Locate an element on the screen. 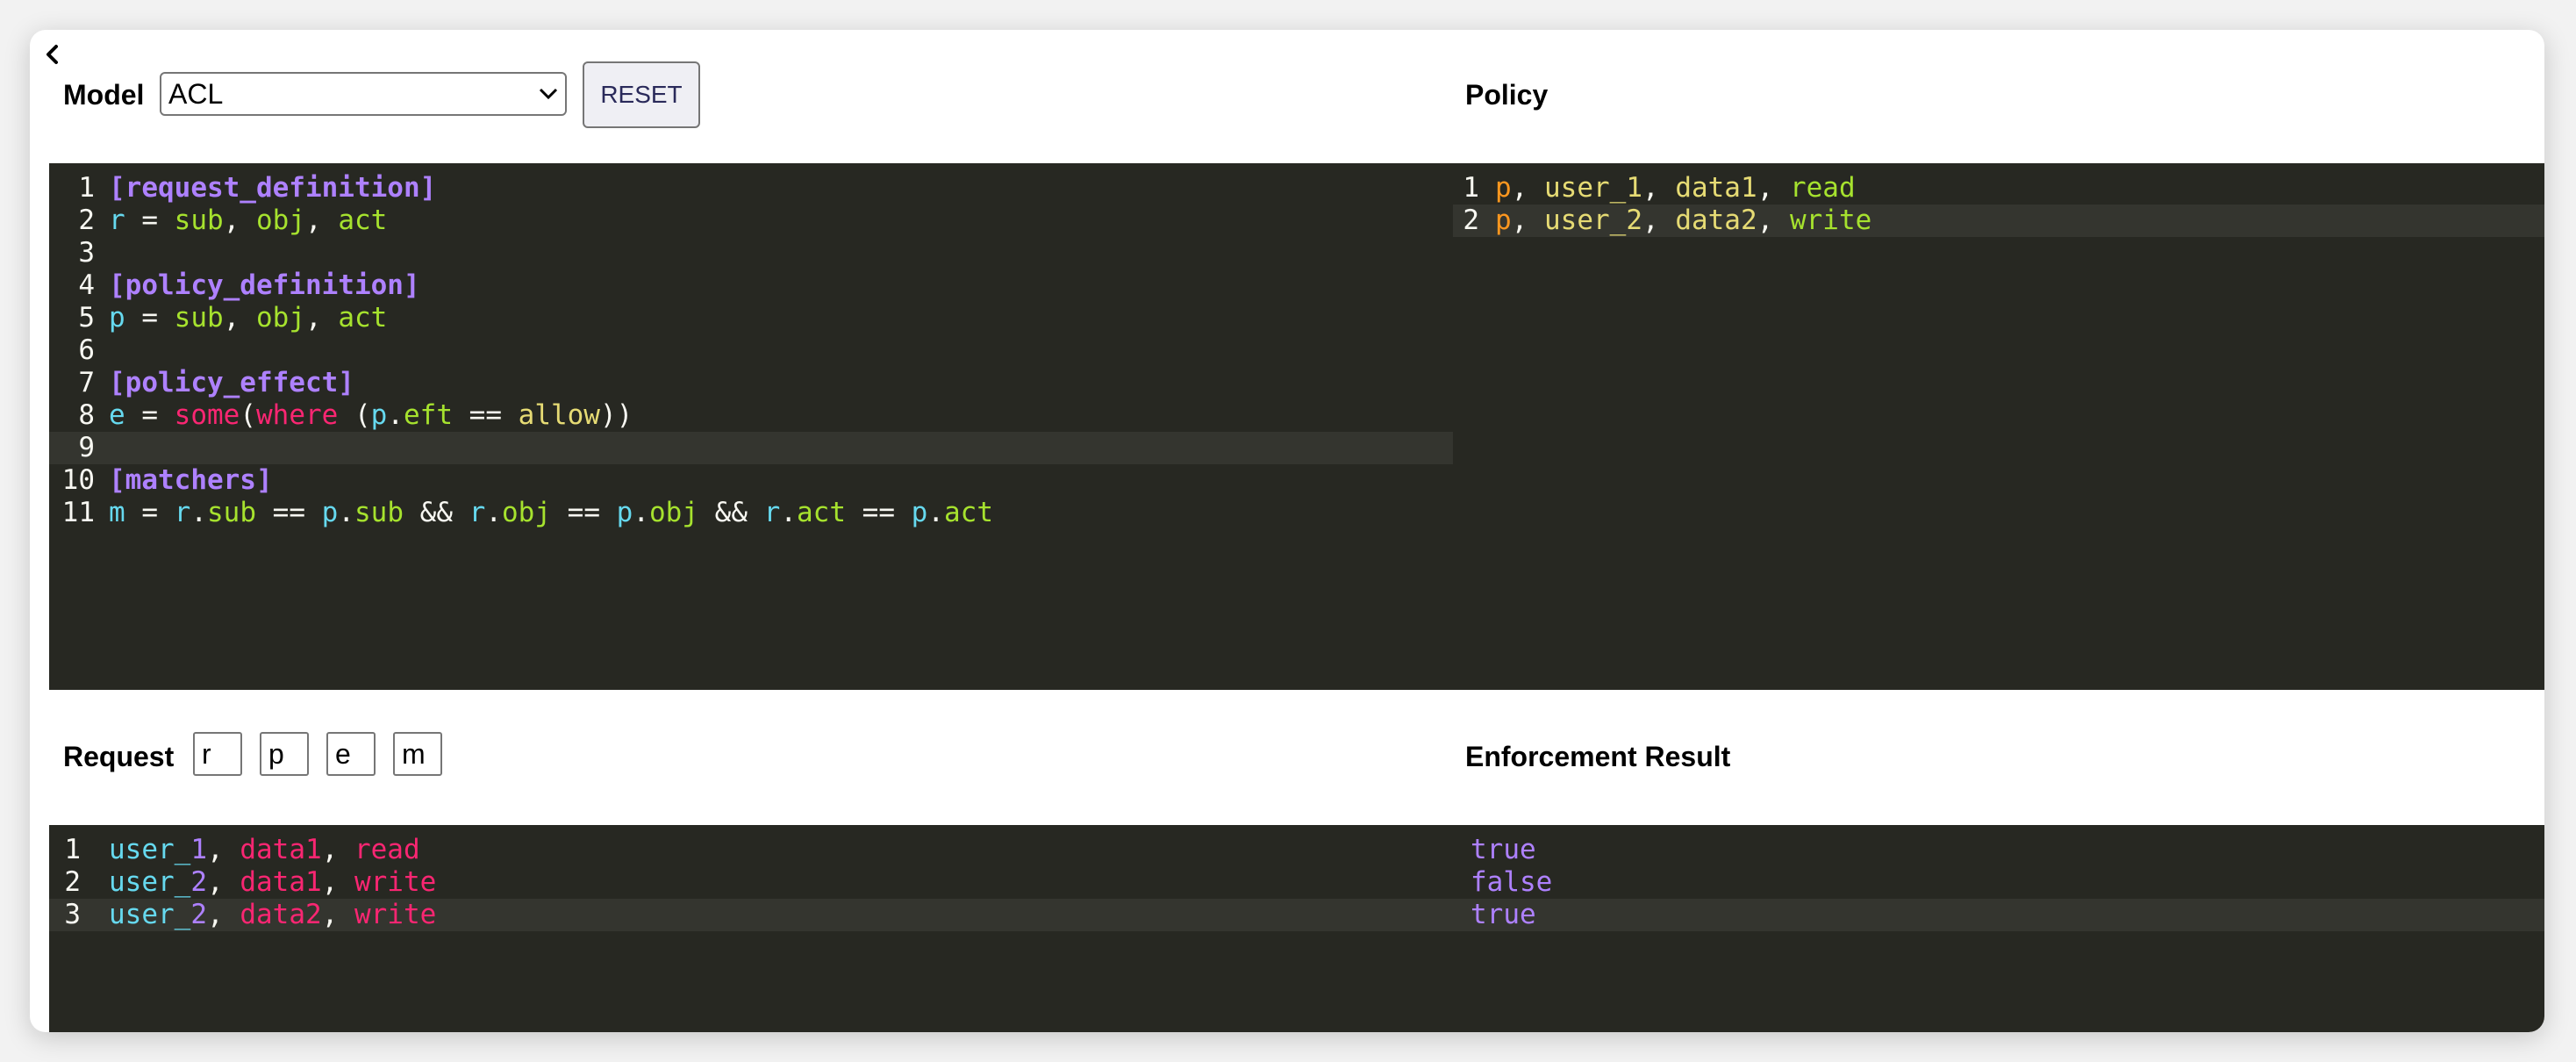 The width and height of the screenshot is (2576, 1062). code-line: 3 user_2, data2, write is located at coordinates (751, 915).